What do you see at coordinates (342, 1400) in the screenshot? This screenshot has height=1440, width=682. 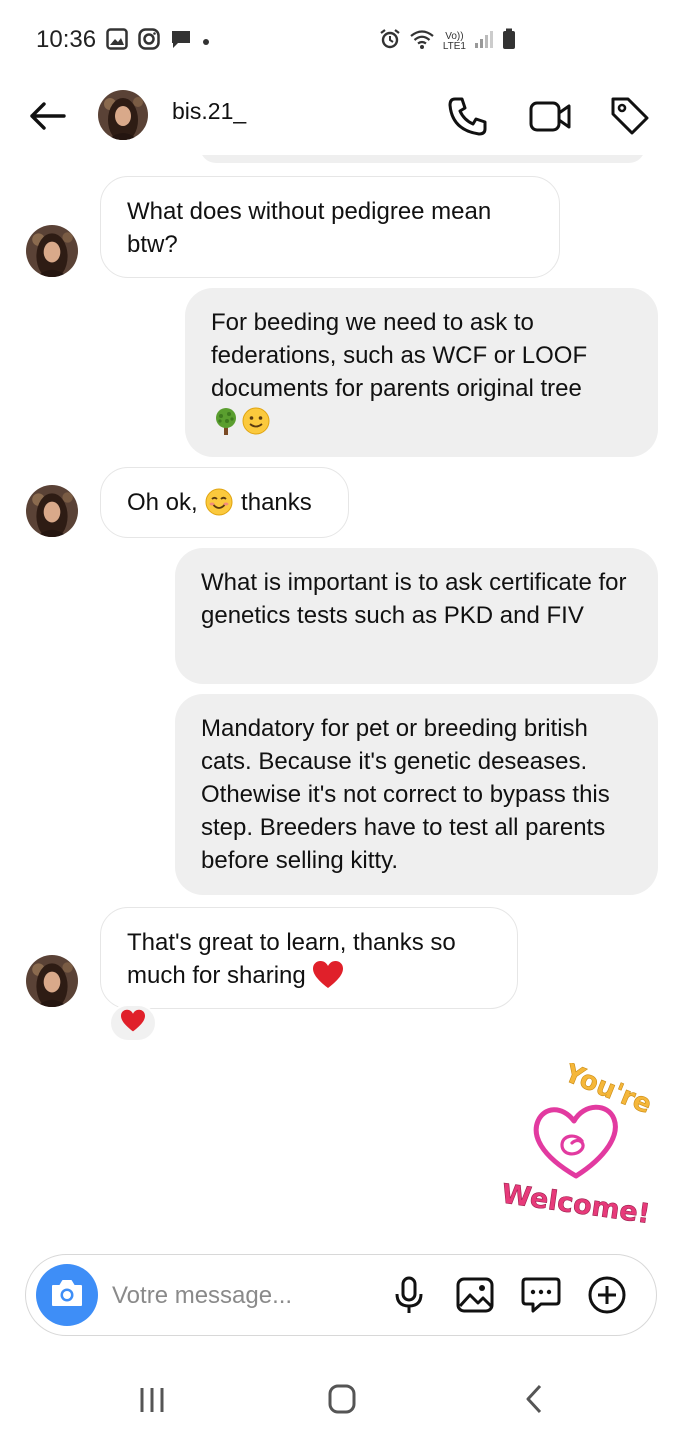 I see `home-icon` at bounding box center [342, 1400].